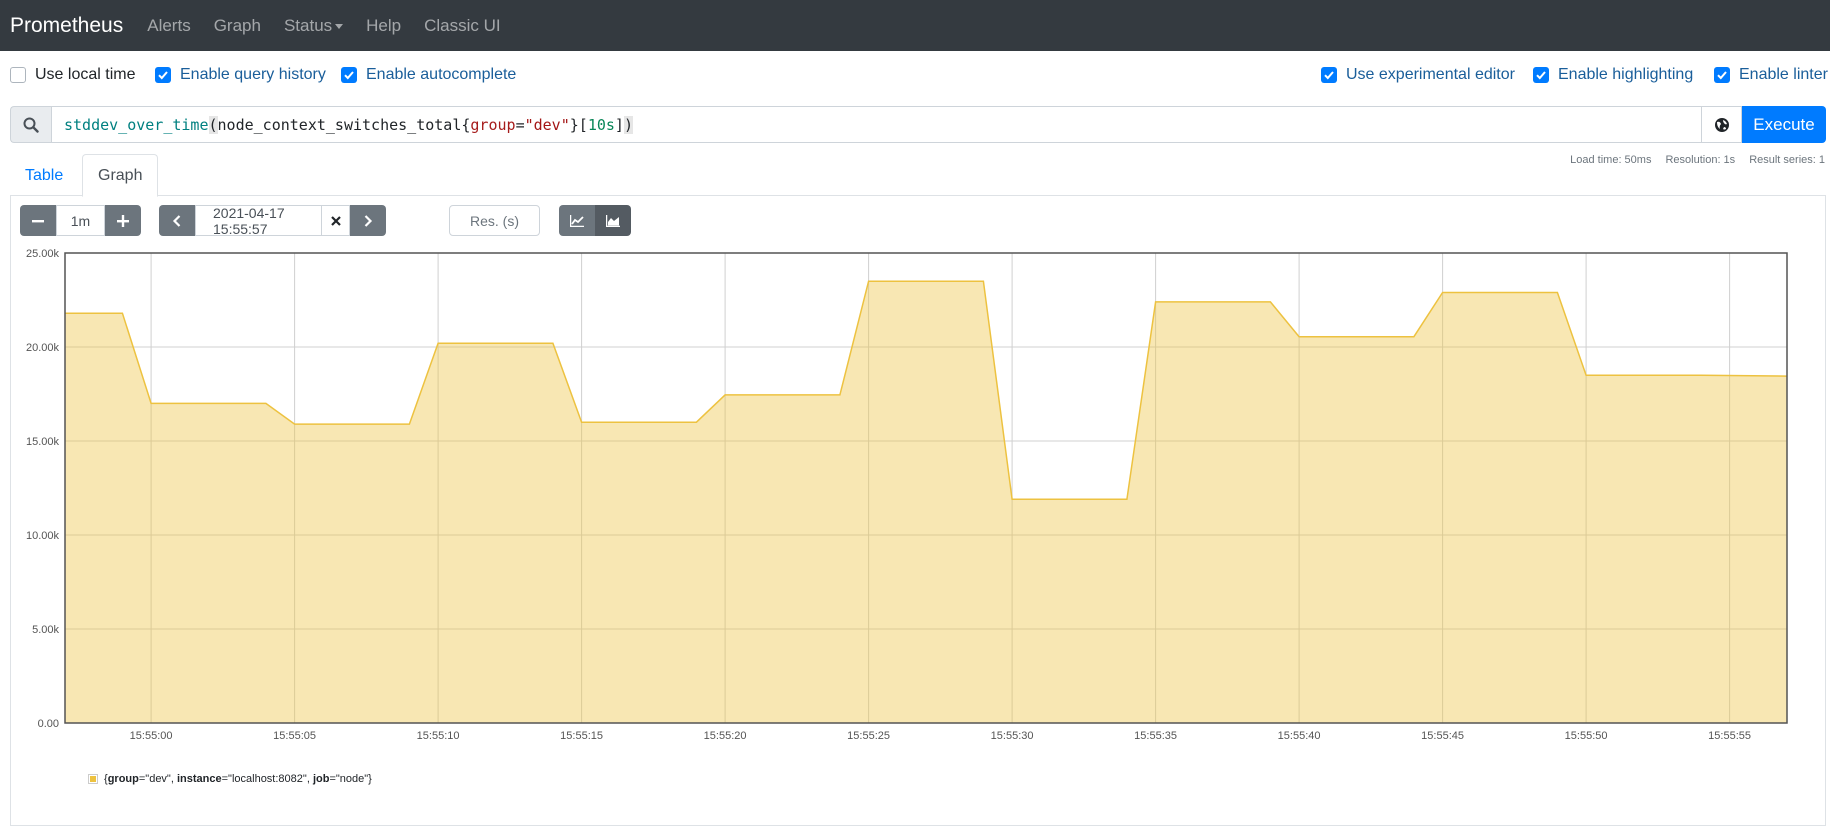  What do you see at coordinates (581, 736) in the screenshot?
I see `x-tick-label: 15:55:15` at bounding box center [581, 736].